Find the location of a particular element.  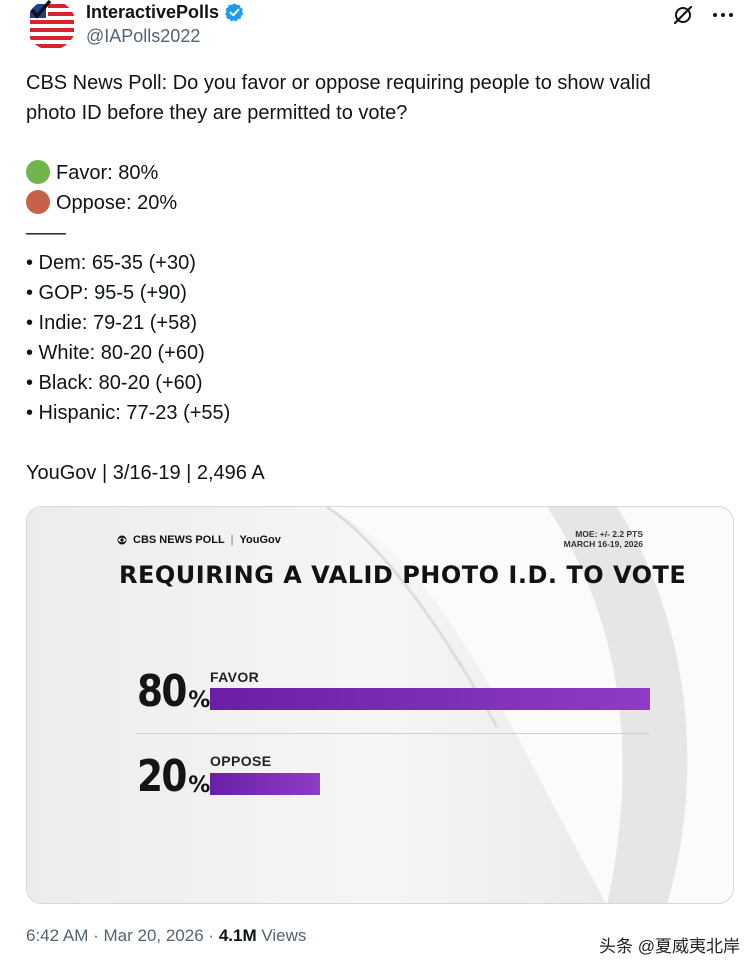

tweet-time: 6:42 AM is located at coordinates (57, 935).